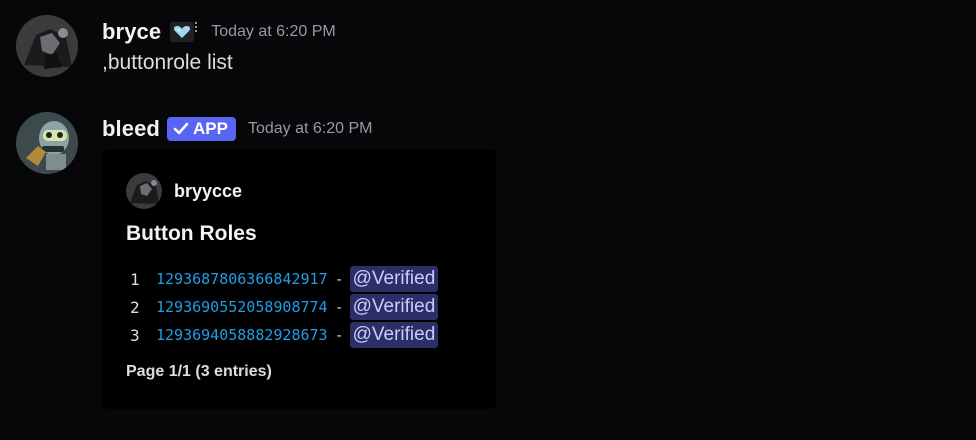 The image size is (976, 440). I want to click on message-header: bryce Today at 6:20 PM, so click(219, 32).